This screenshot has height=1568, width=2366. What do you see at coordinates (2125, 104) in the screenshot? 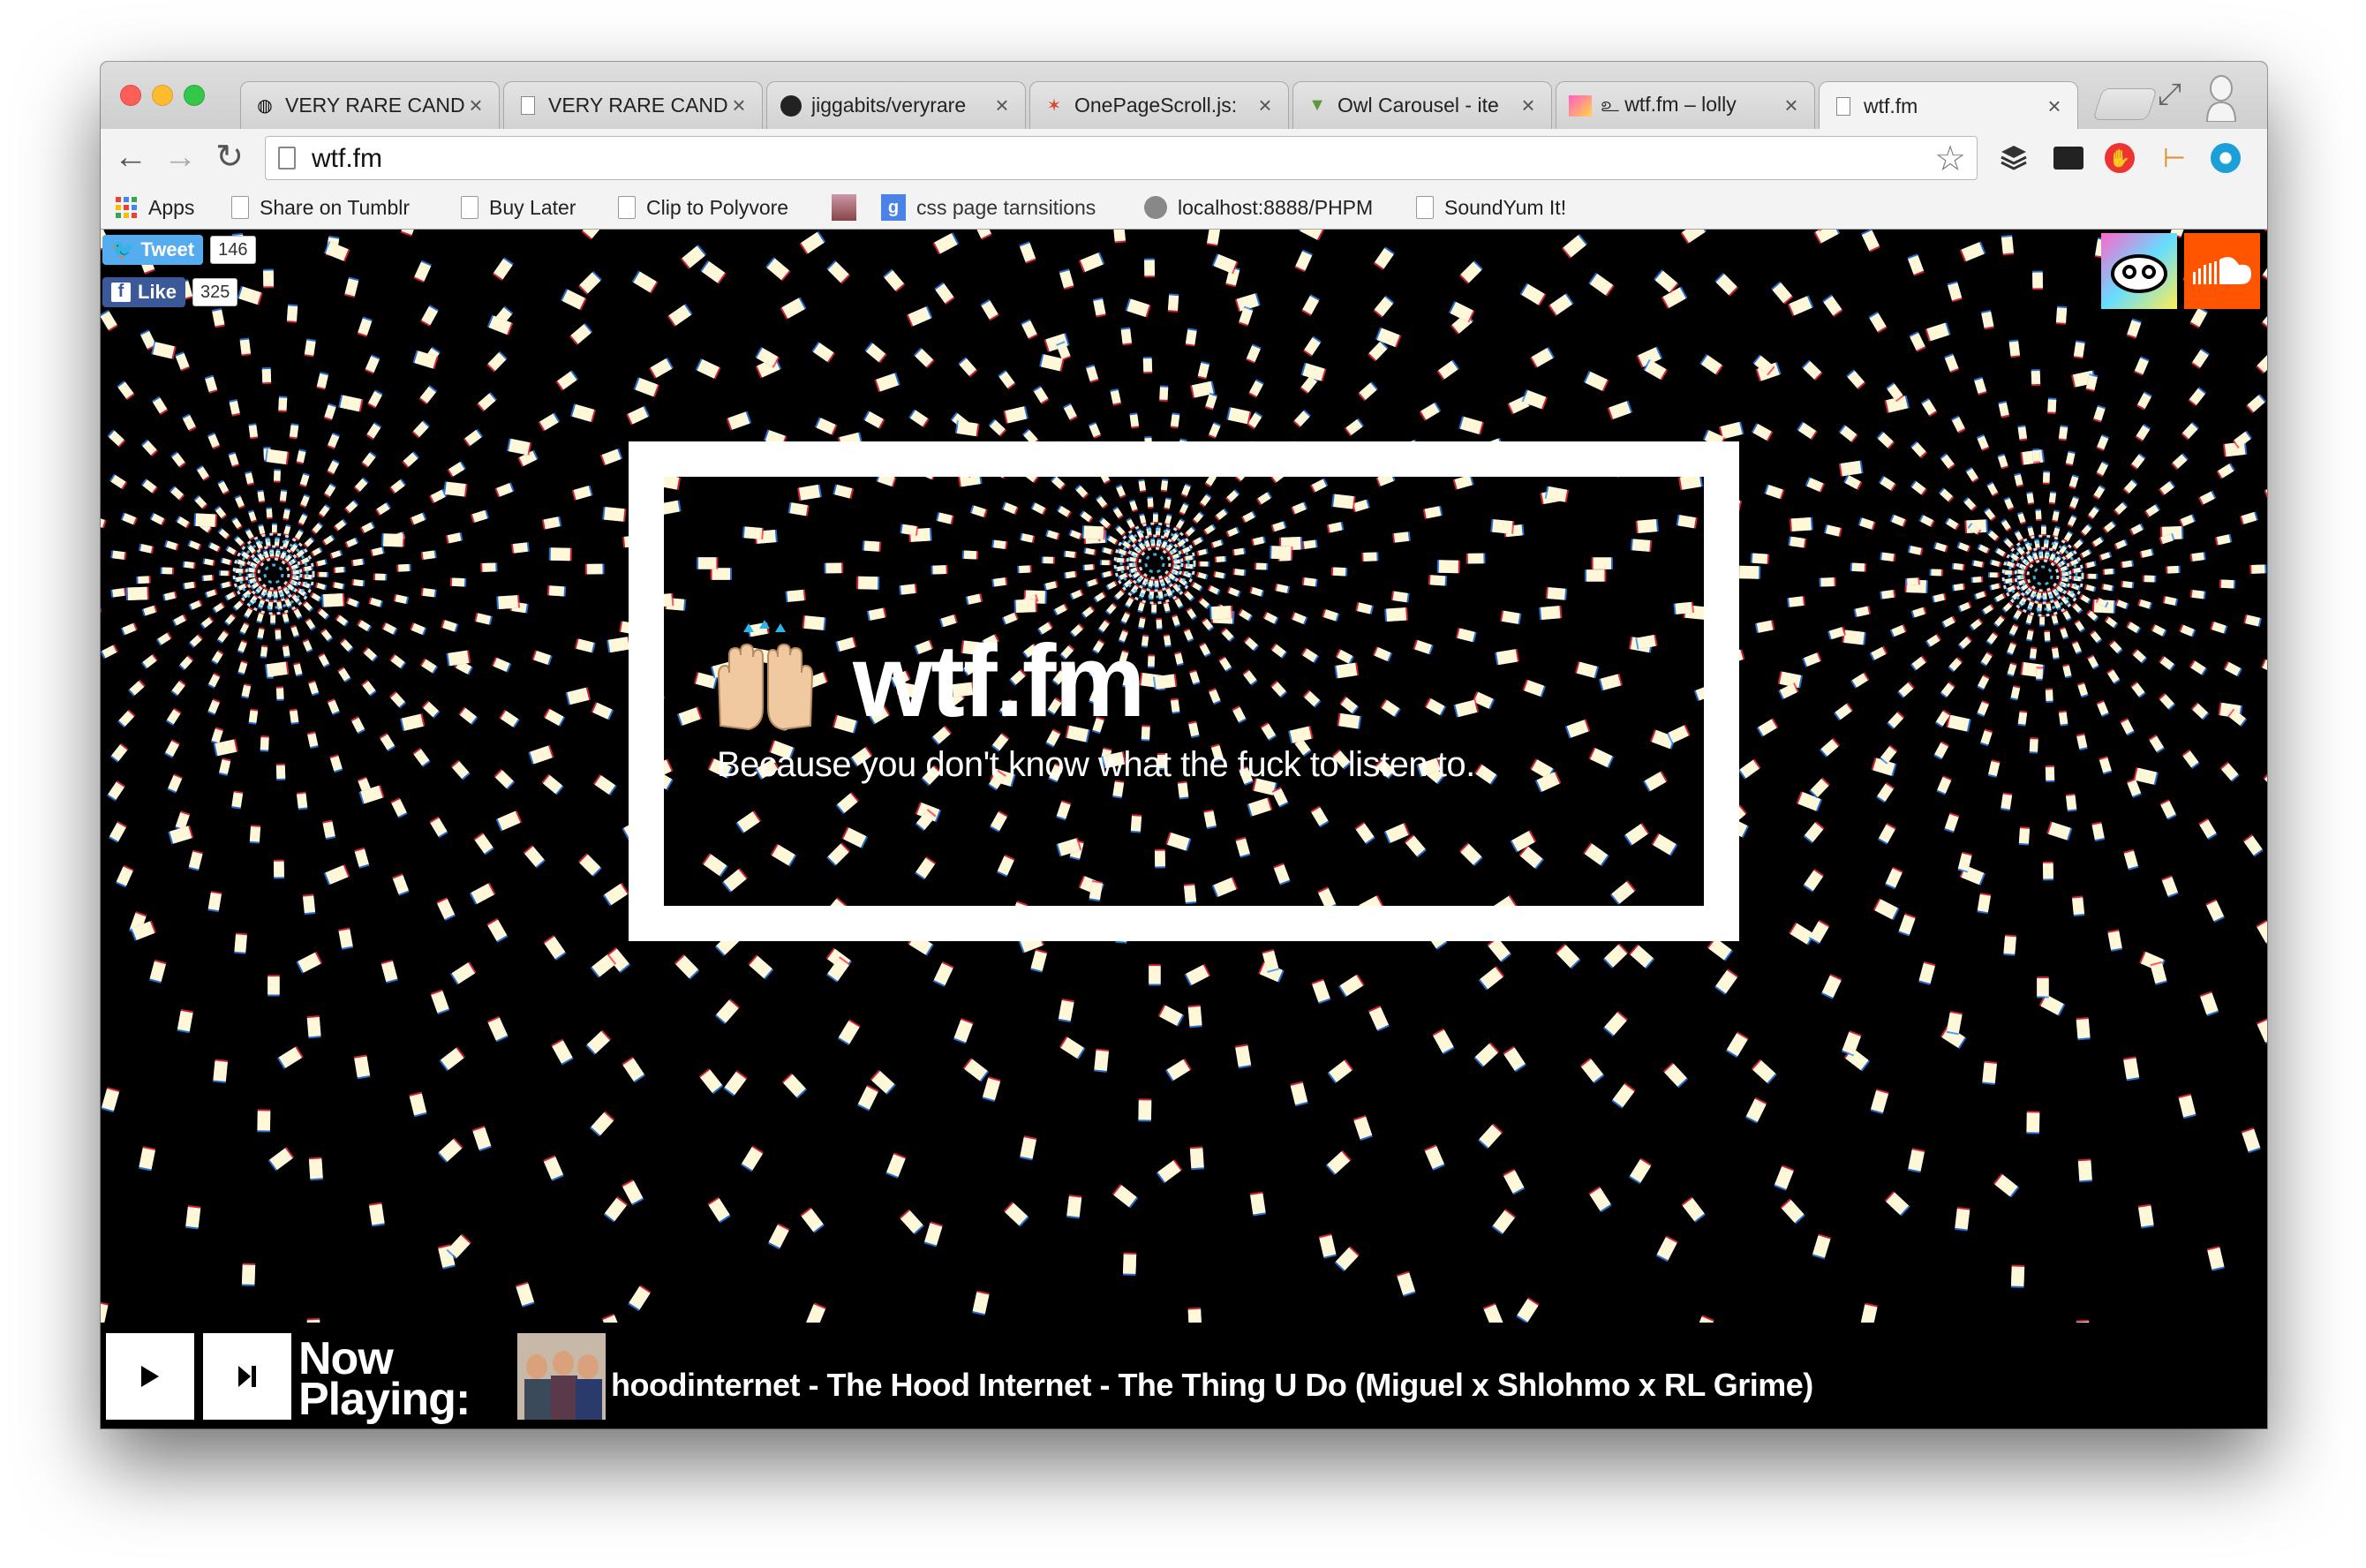
I see `new-tab-button` at bounding box center [2125, 104].